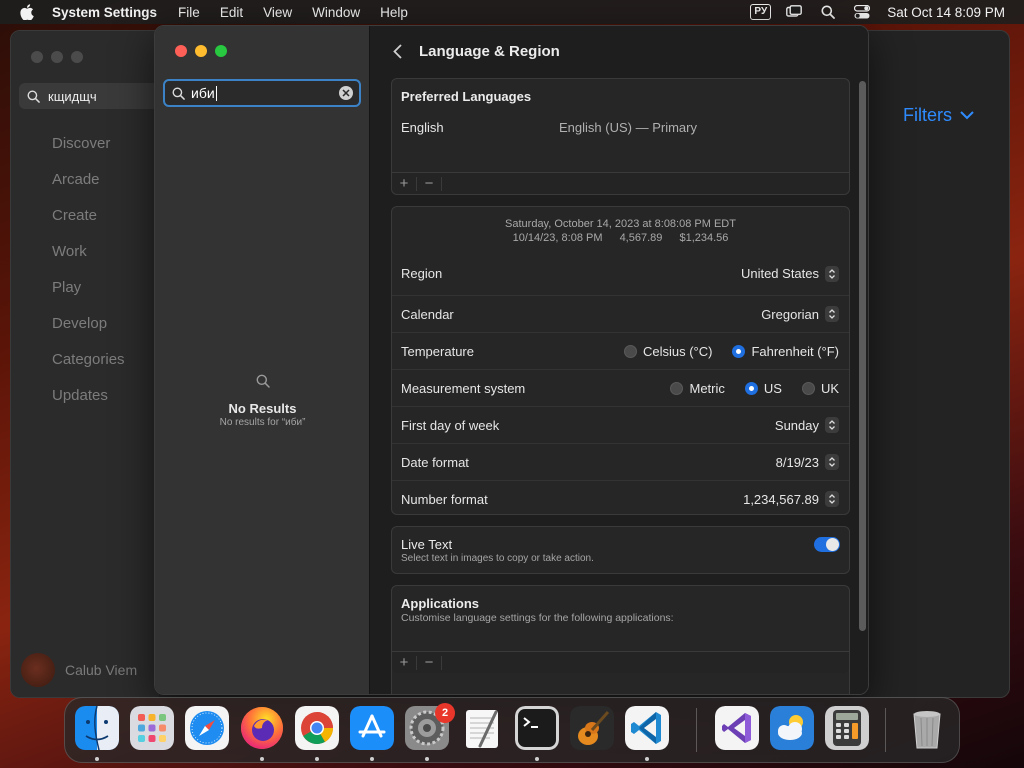  What do you see at coordinates (827, 544) in the screenshot?
I see `live-text-toggle` at bounding box center [827, 544].